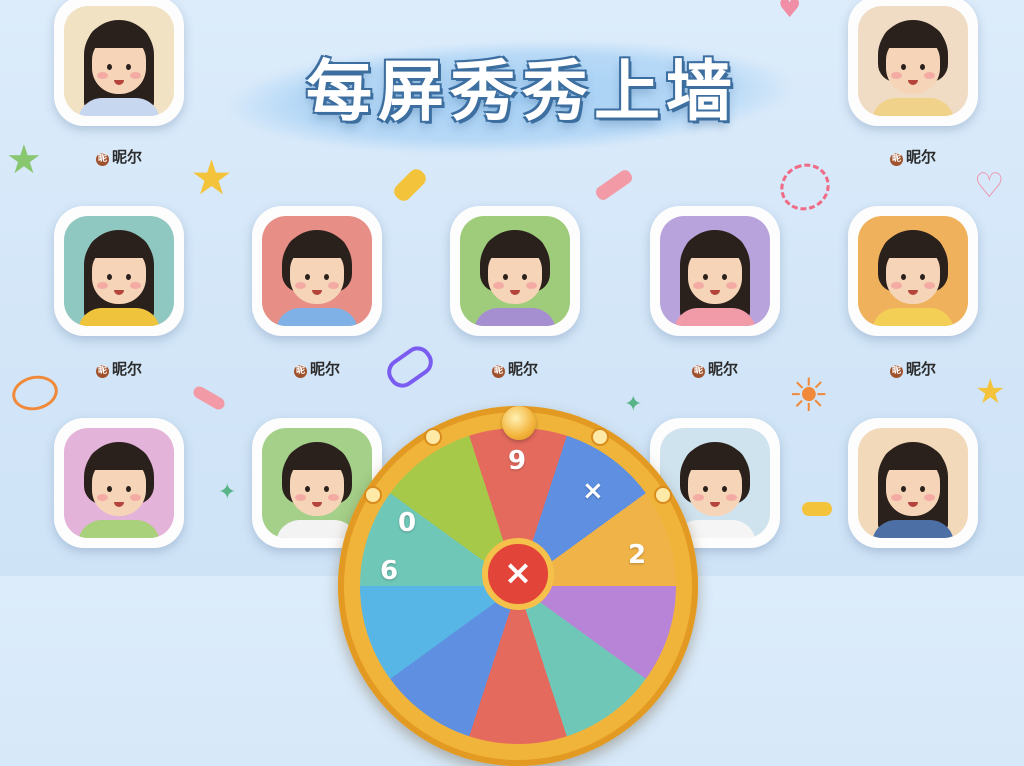  What do you see at coordinates (989, 186) in the screenshot?
I see `heart-icon: ♡` at bounding box center [989, 186].